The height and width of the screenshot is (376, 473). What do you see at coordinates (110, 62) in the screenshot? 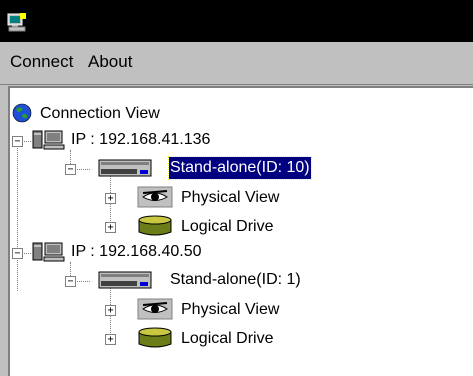
I see `menu-about: About` at bounding box center [110, 62].